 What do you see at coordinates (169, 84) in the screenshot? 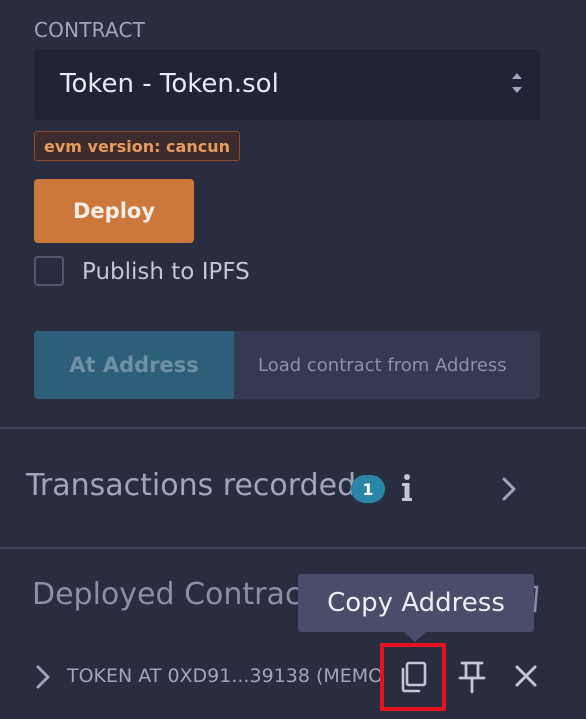
I see `contract-select-value: Token - Token.sol` at bounding box center [169, 84].